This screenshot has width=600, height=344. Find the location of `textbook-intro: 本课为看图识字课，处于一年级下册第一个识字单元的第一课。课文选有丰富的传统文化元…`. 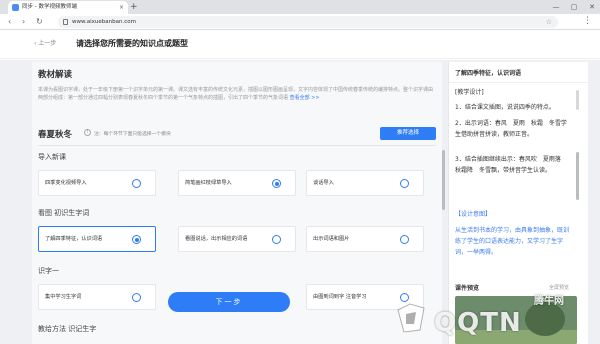

textbook-intro: 本课为看图识字课，处于一年级下册第一个识字单元的第一课。课文选有丰富的传统文化元… is located at coordinates (237, 94).